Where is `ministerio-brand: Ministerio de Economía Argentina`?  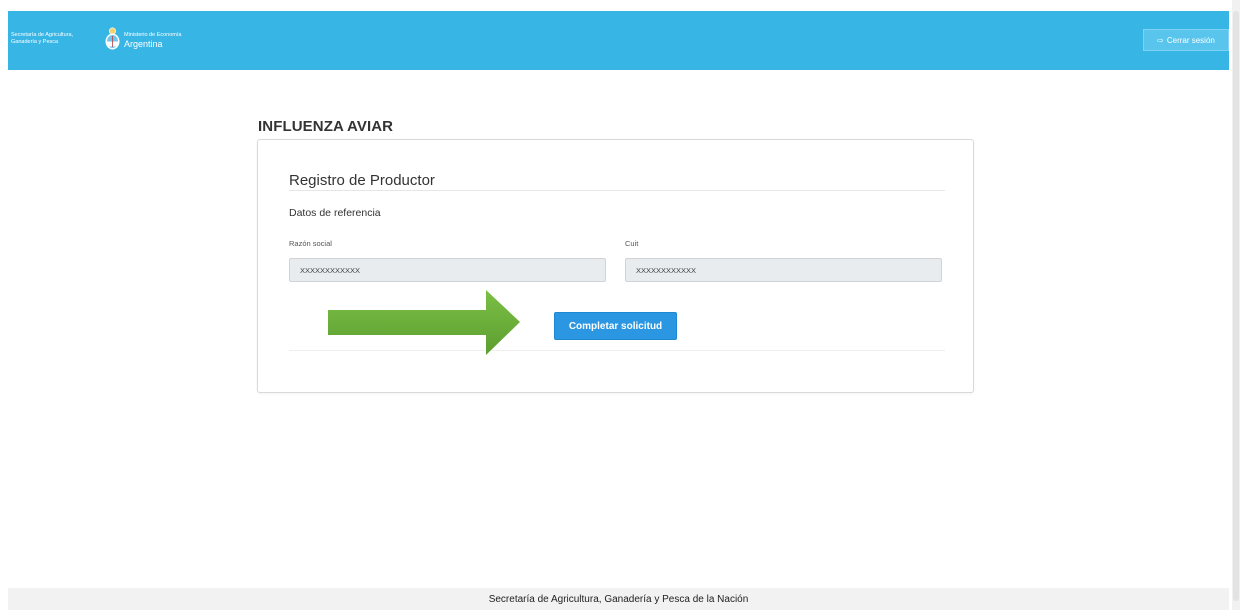 ministerio-brand: Ministerio de Economía Argentina is located at coordinates (152, 40).